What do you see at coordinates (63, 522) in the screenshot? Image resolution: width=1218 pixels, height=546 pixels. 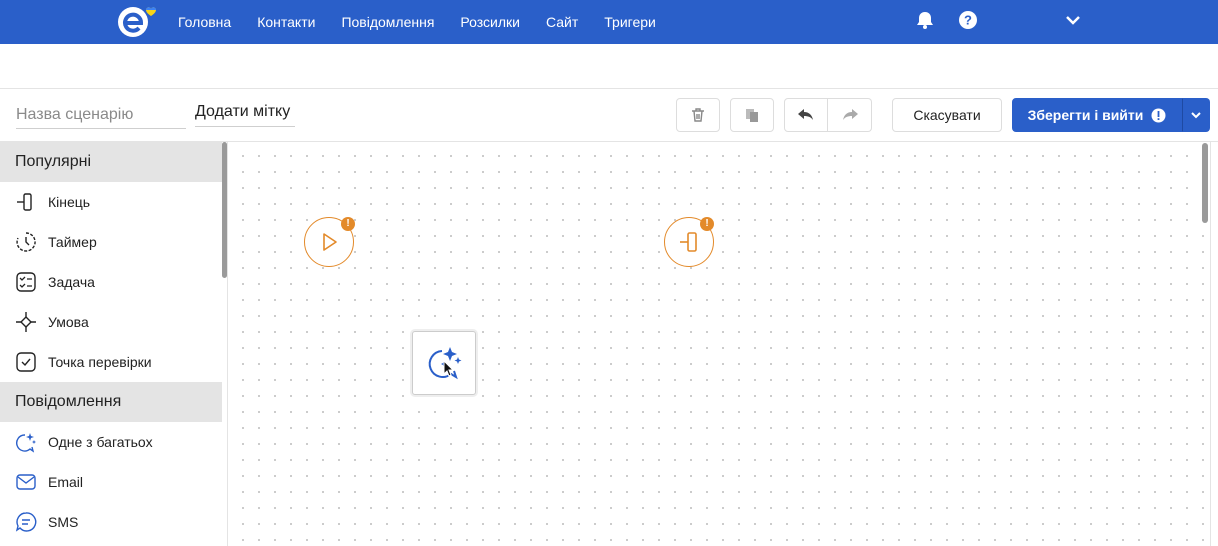 I see `sidebar-item-label: SMS` at bounding box center [63, 522].